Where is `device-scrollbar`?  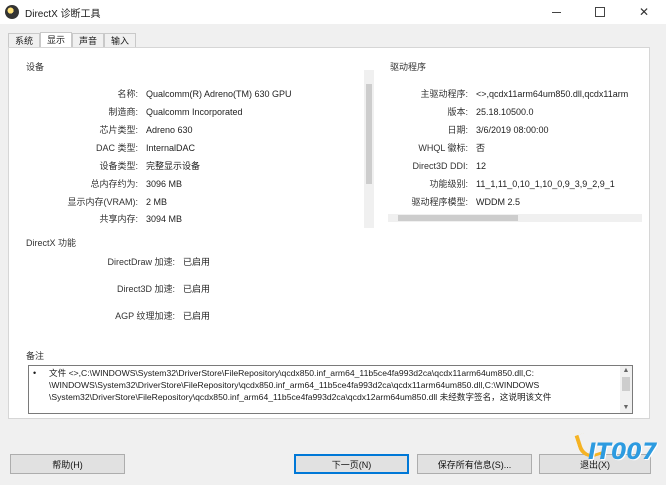 device-scrollbar is located at coordinates (369, 149).